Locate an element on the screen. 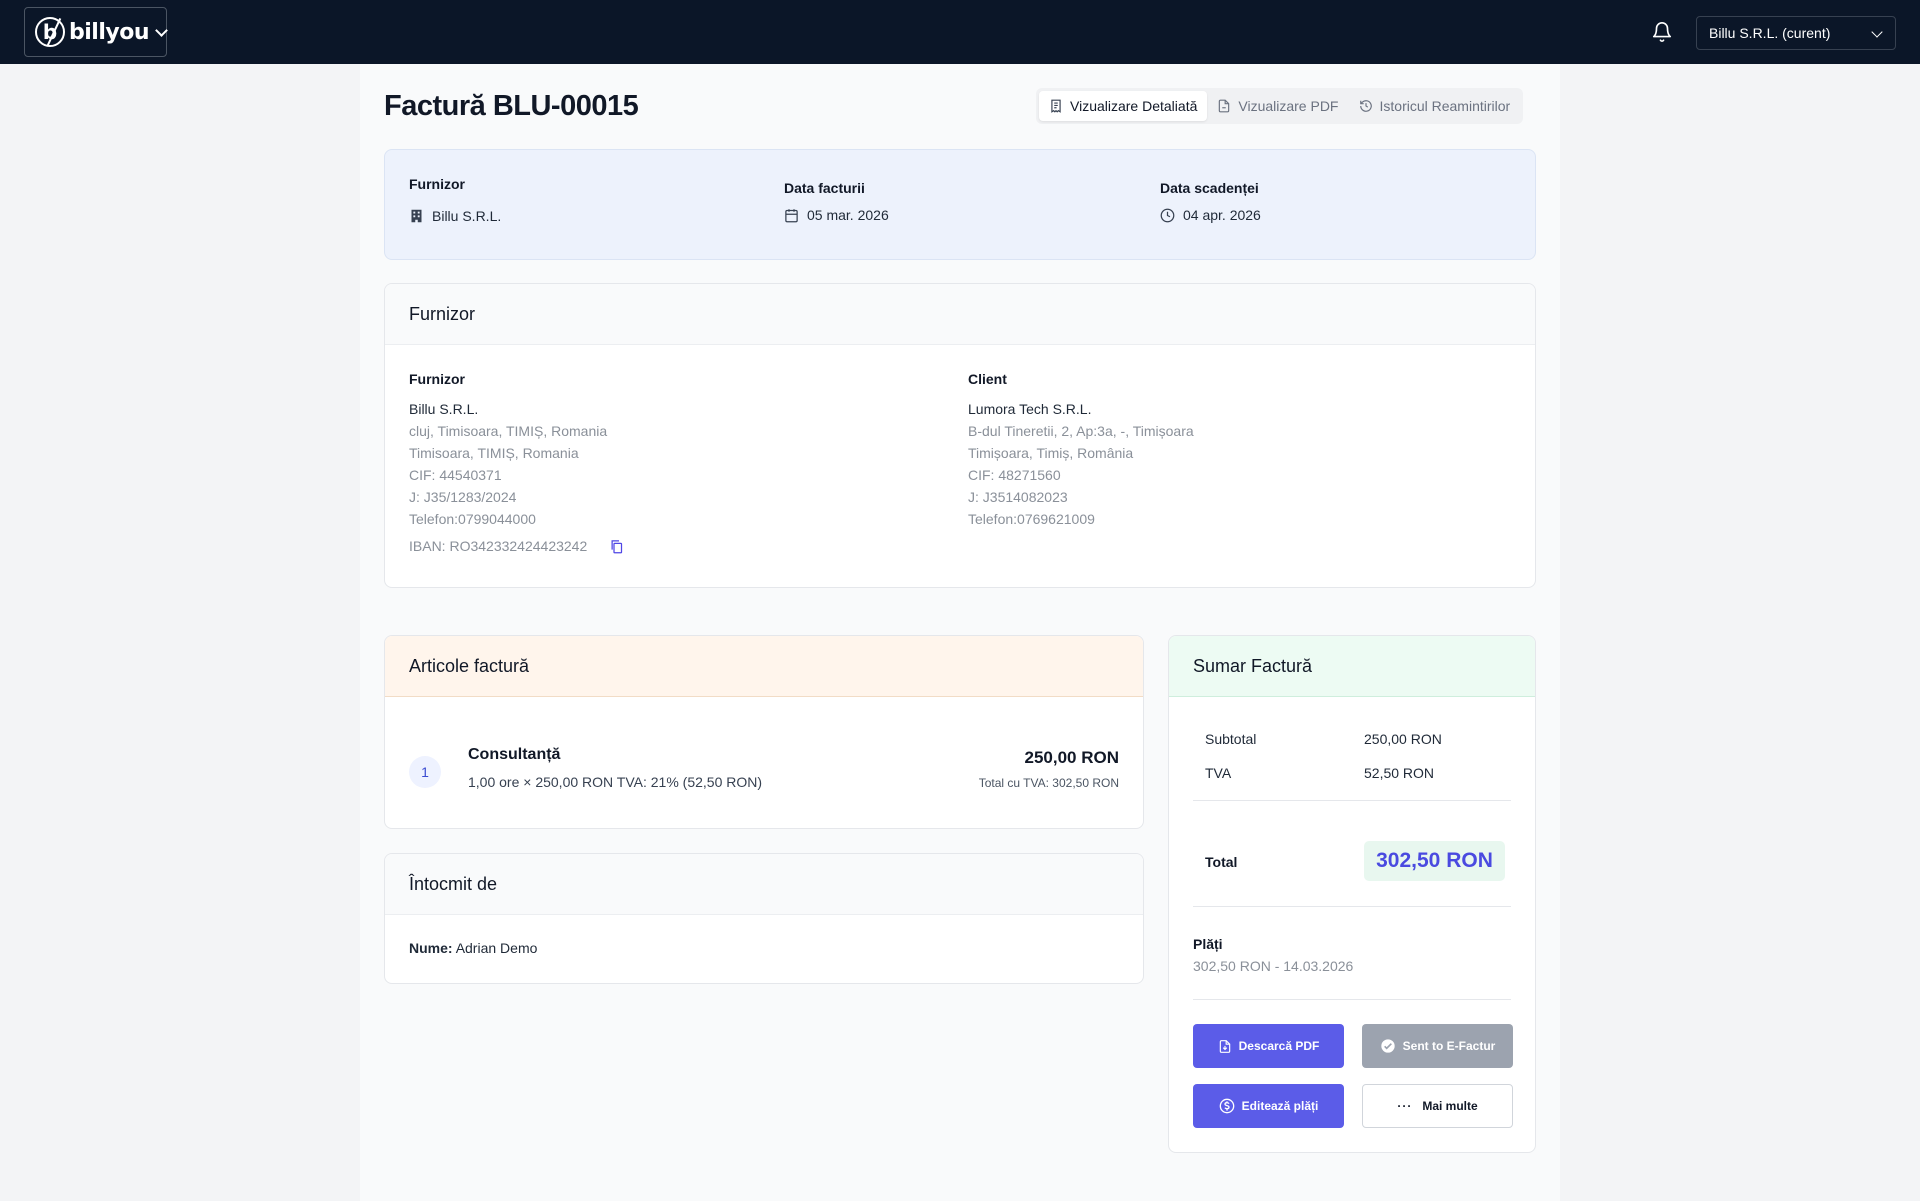 Image resolution: width=1920 pixels, height=1201 pixels. item-total: 250,00 RON is located at coordinates (1072, 757).